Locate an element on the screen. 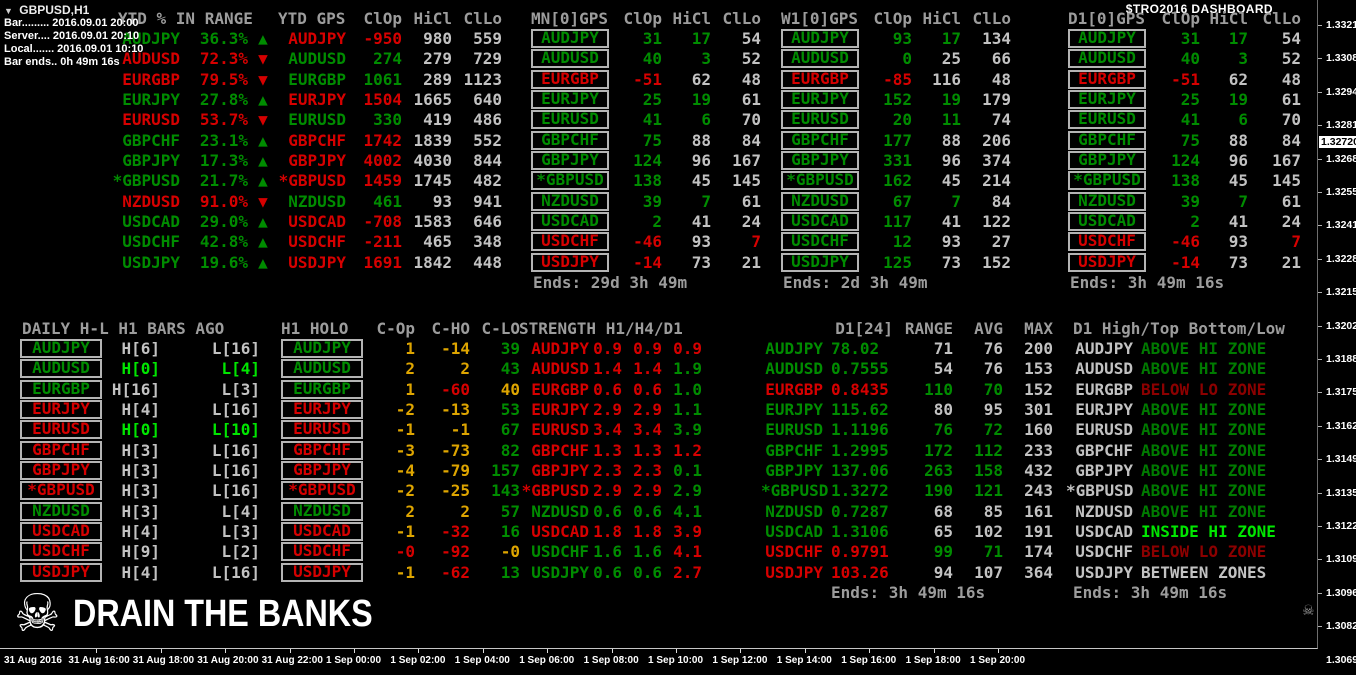 The width and height of the screenshot is (1356, 675). value-cell: 20 is located at coordinates (902, 120).